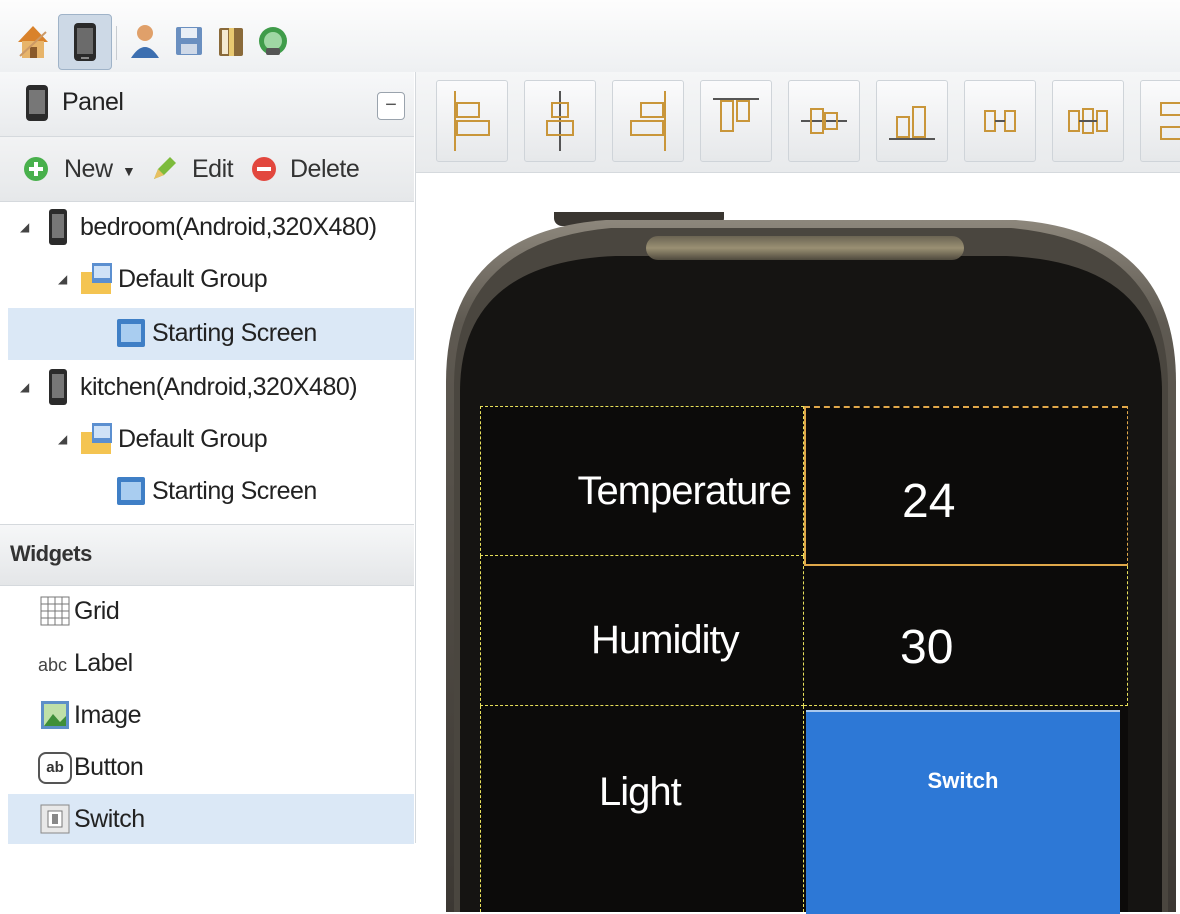 This screenshot has width=1180, height=914. I want to click on switch-label: Switch, so click(963, 780).